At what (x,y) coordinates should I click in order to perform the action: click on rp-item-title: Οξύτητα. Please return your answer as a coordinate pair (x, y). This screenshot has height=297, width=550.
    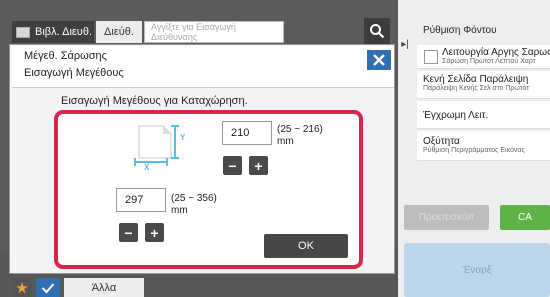
    Looking at the image, I should click on (441, 141).